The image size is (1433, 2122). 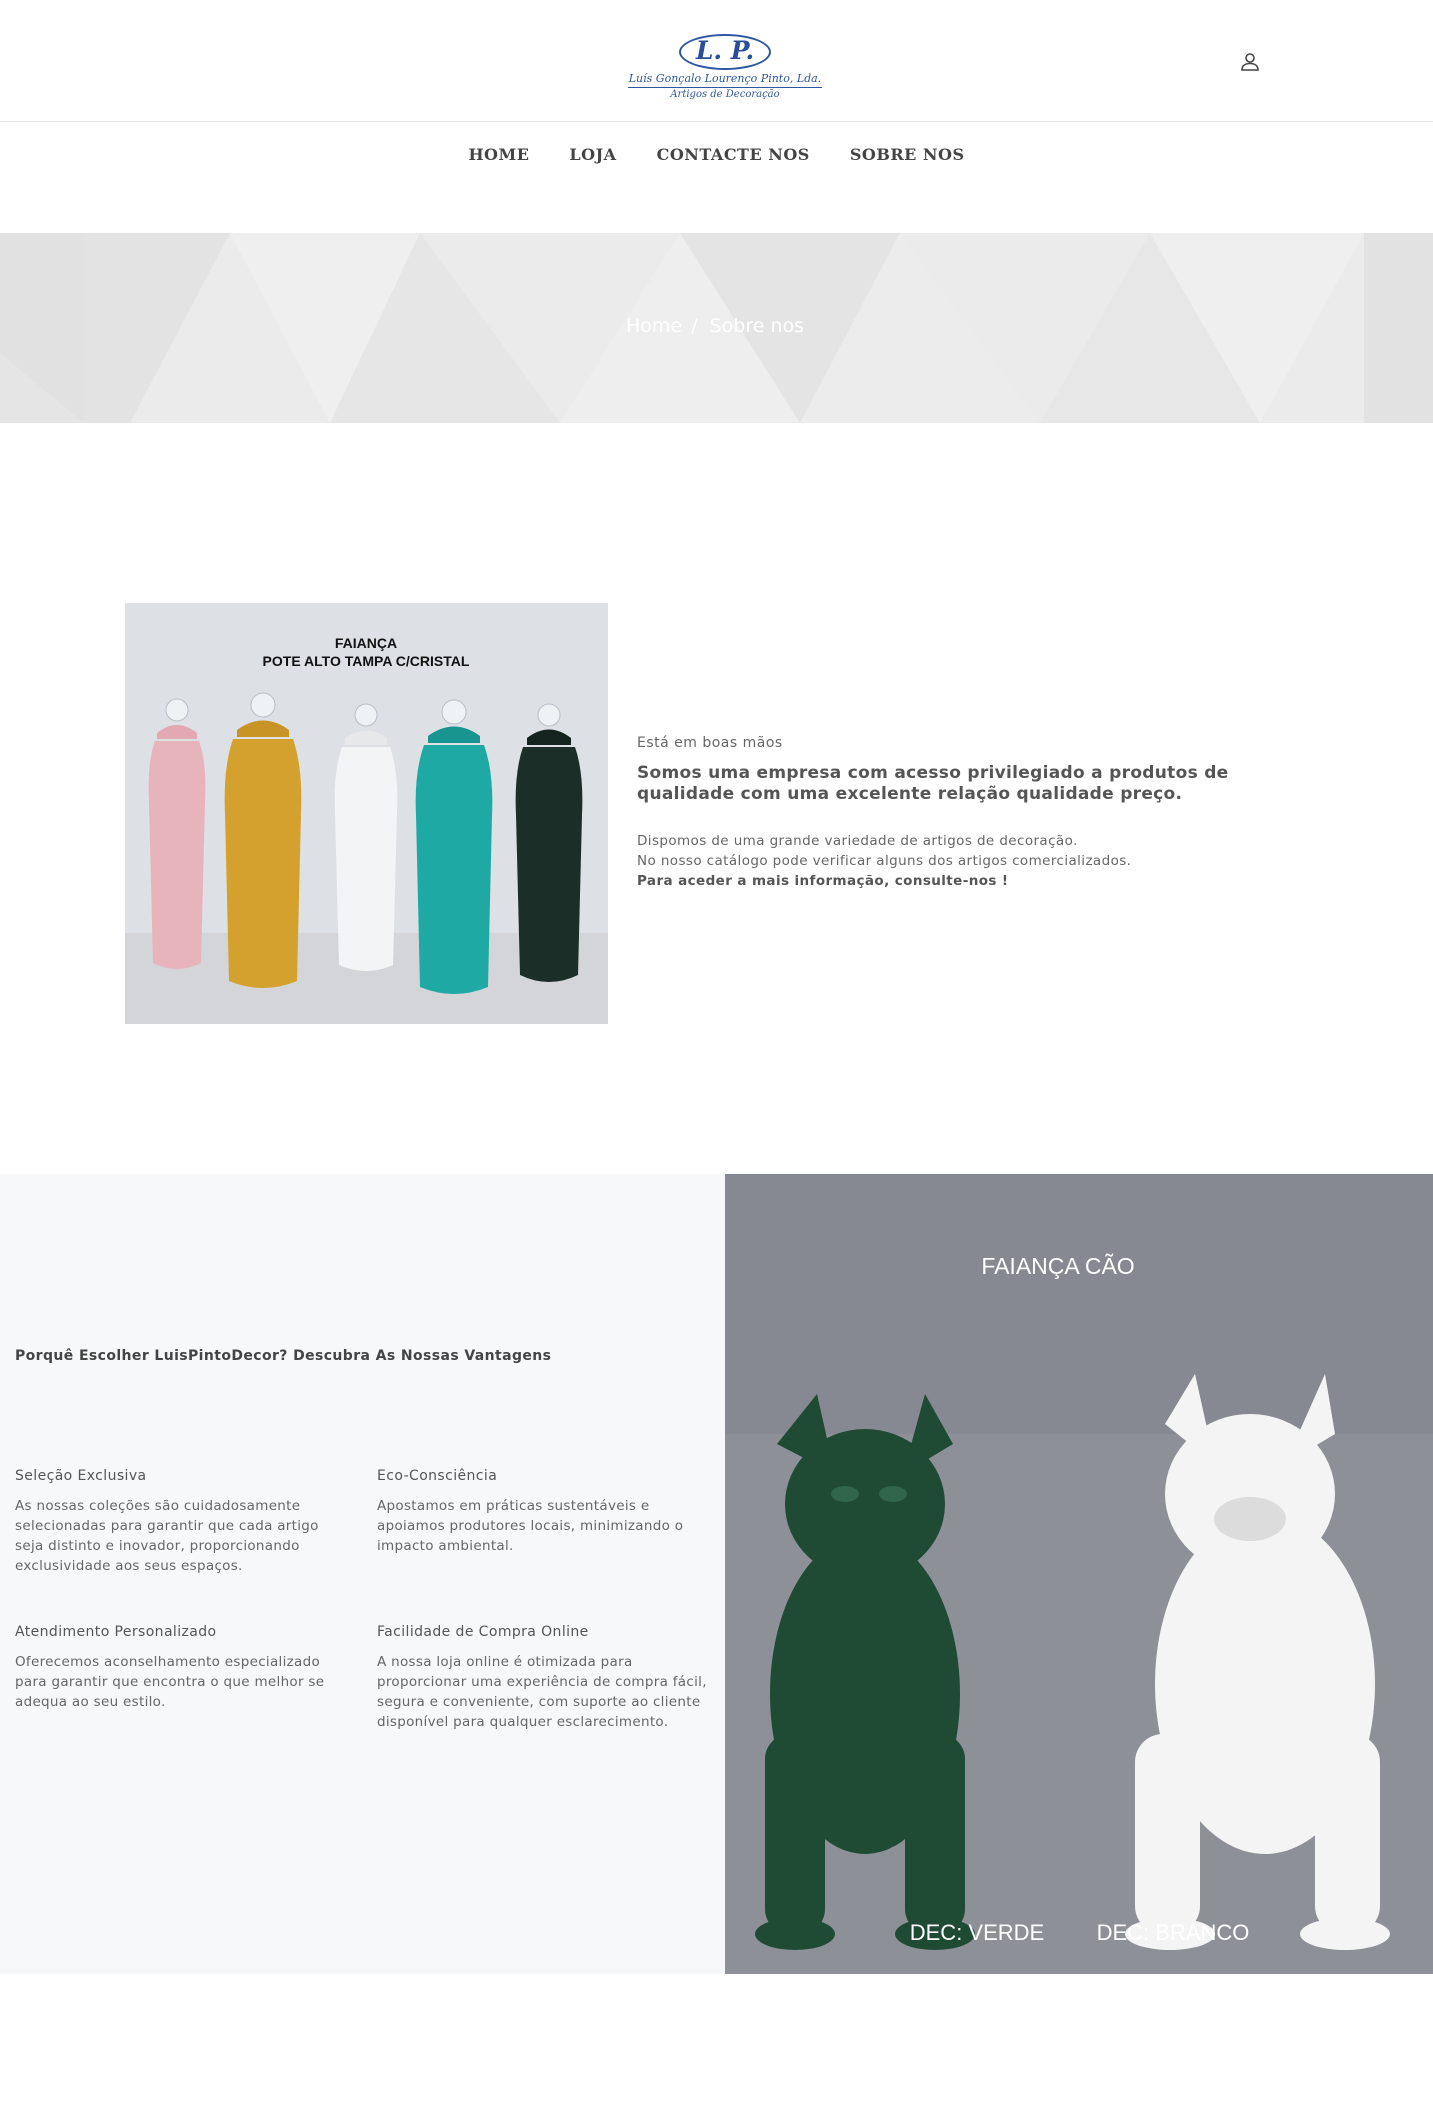 I want to click on feature-title: Eco-Consciência, so click(x=437, y=1476).